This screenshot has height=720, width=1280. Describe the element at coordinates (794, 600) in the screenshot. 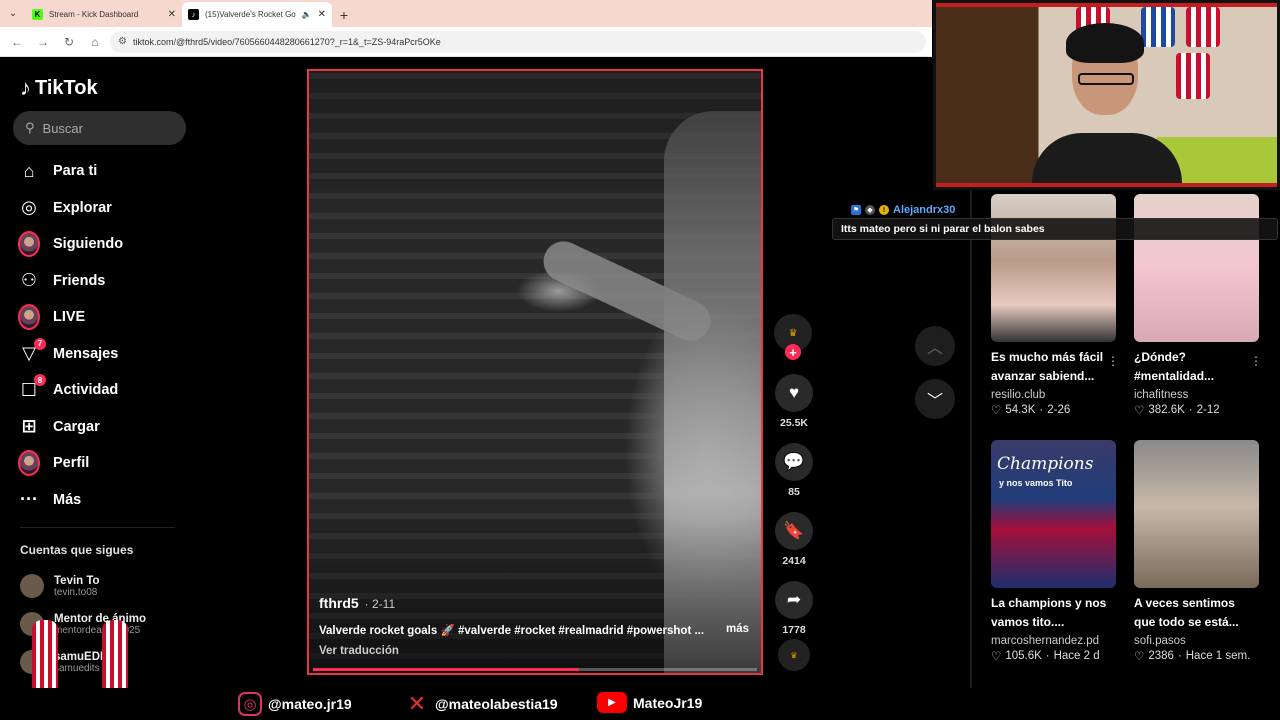

I see `share-icon: ➦` at that location.